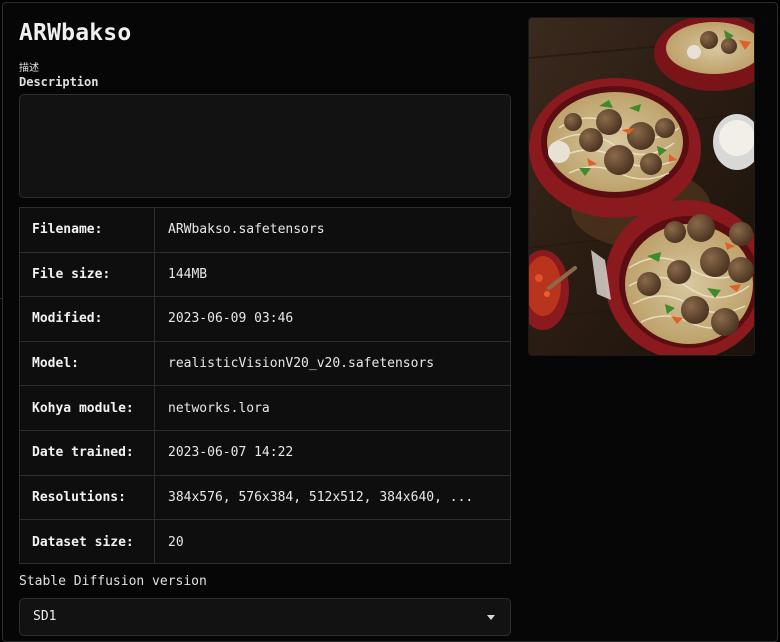 Image resolution: width=780 pixels, height=642 pixels. What do you see at coordinates (45, 616) in the screenshot?
I see `sd-version-selected: SD1` at bounding box center [45, 616].